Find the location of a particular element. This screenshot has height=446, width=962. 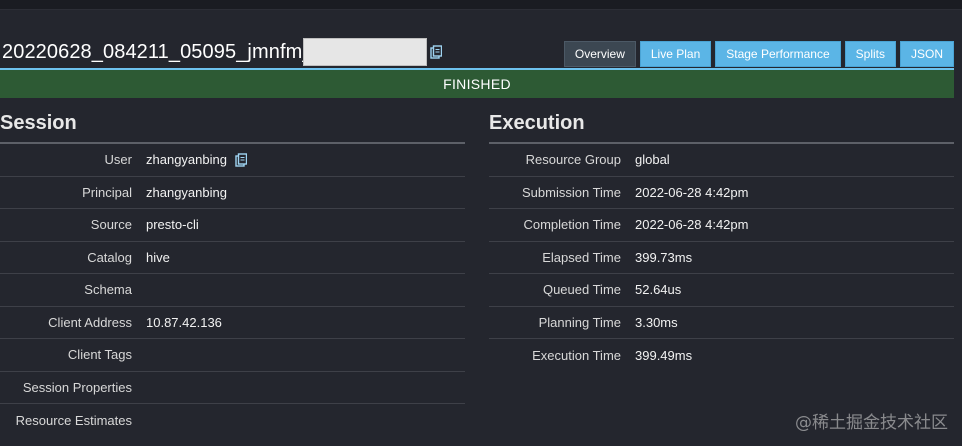

session-row-resource-estimates: Resource Estimates is located at coordinates (232, 420).